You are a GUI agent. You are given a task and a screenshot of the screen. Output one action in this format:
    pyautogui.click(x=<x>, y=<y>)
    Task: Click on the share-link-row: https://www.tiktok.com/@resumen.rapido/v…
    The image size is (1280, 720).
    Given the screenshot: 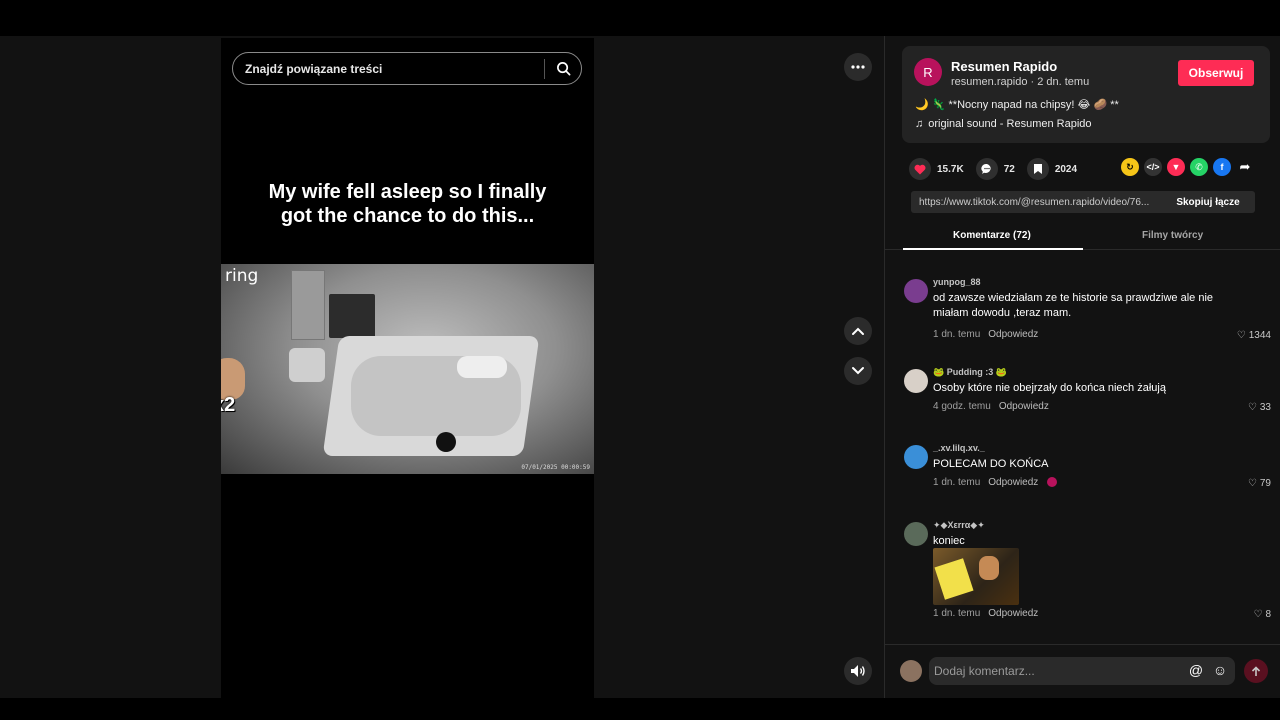 What is the action you would take?
    pyautogui.click(x=1083, y=202)
    